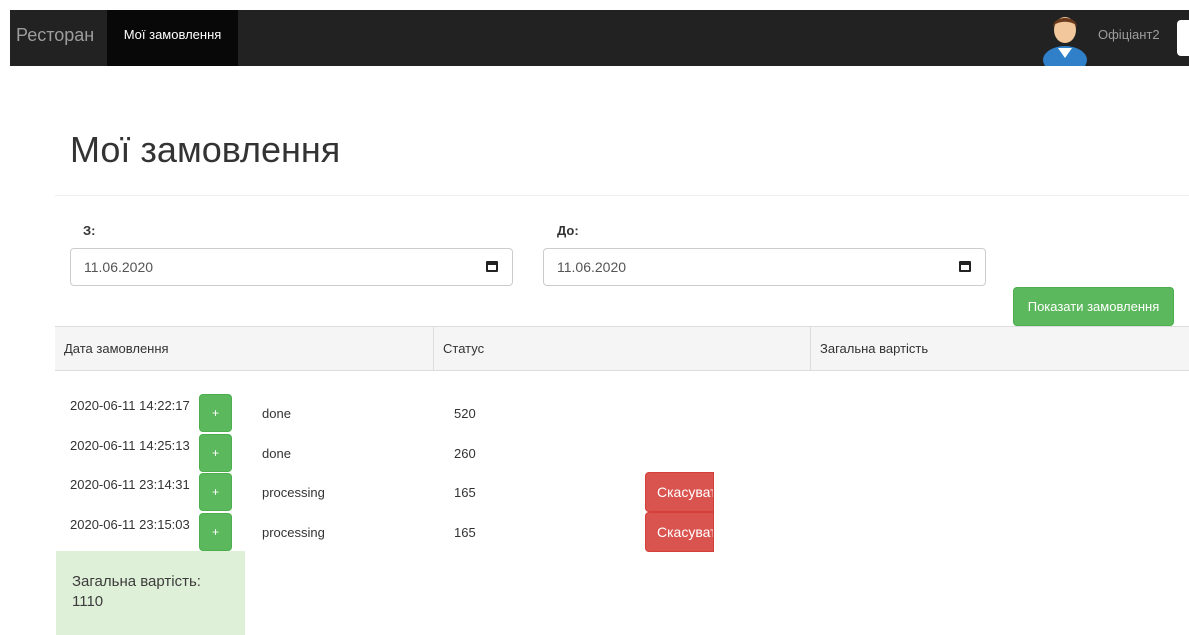  What do you see at coordinates (172, 38) in the screenshot?
I see `nav-item-my-orders: Мої замовлення` at bounding box center [172, 38].